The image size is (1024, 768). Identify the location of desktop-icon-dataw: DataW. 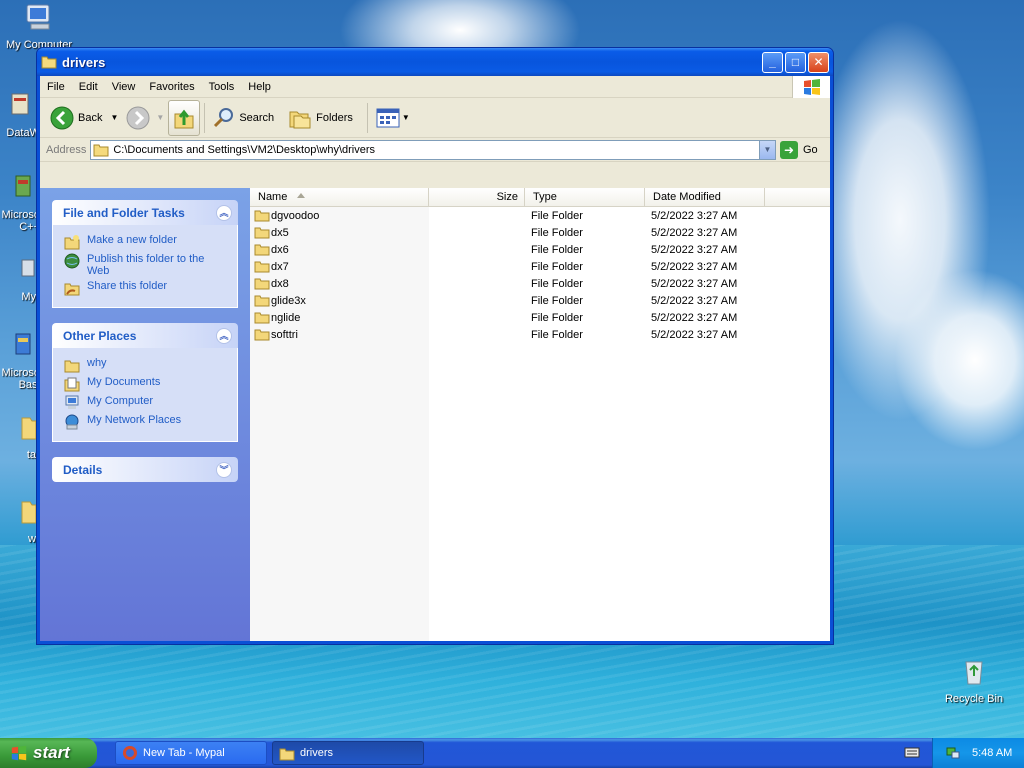
(20, 114).